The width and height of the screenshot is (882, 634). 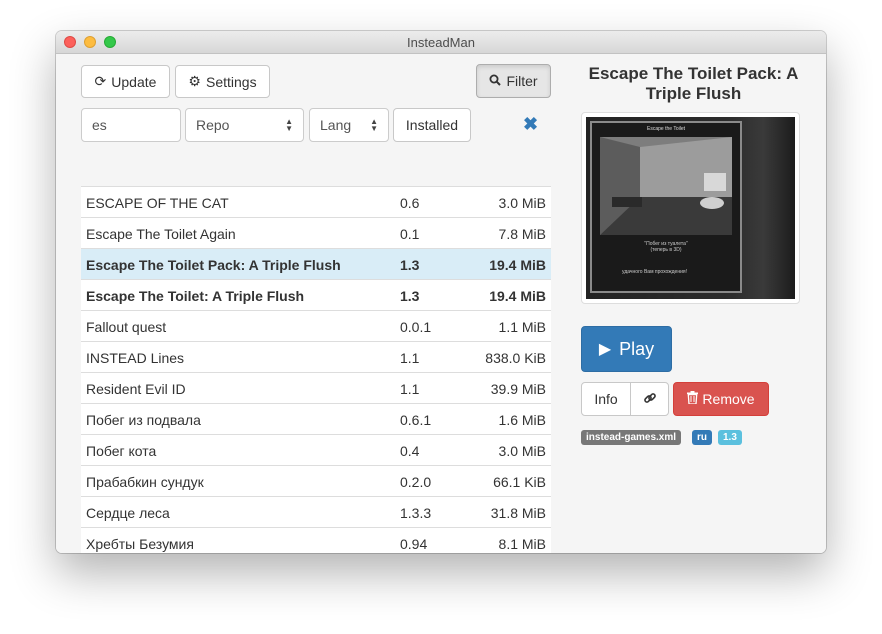 I want to click on installed-toggle-button: Installed, so click(x=432, y=125).